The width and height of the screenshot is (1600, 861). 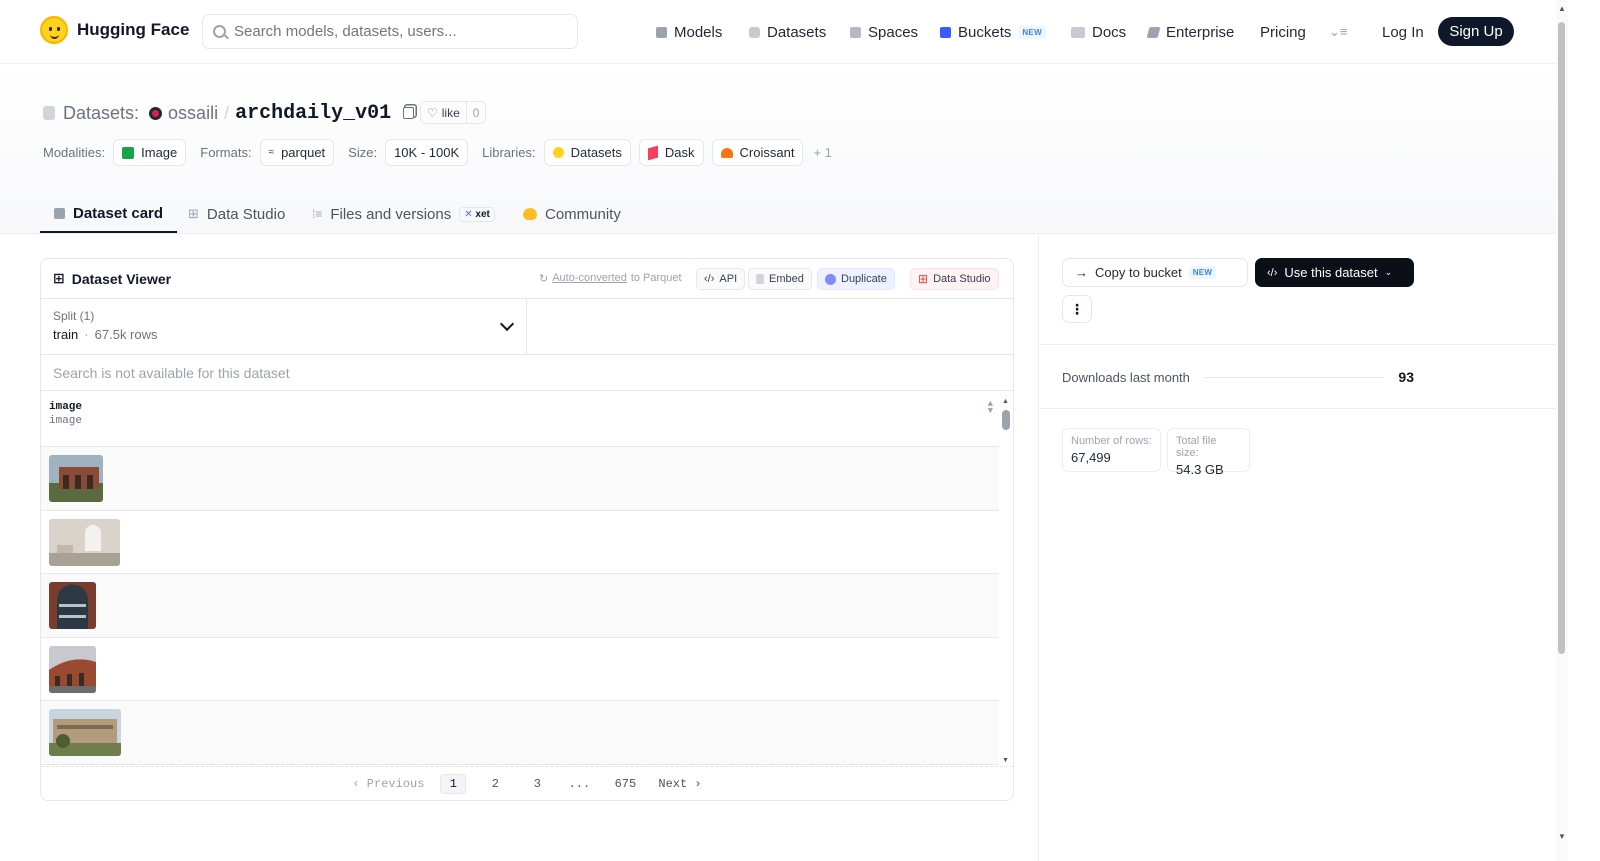 What do you see at coordinates (495, 784) in the screenshot?
I see `page-2: 2` at bounding box center [495, 784].